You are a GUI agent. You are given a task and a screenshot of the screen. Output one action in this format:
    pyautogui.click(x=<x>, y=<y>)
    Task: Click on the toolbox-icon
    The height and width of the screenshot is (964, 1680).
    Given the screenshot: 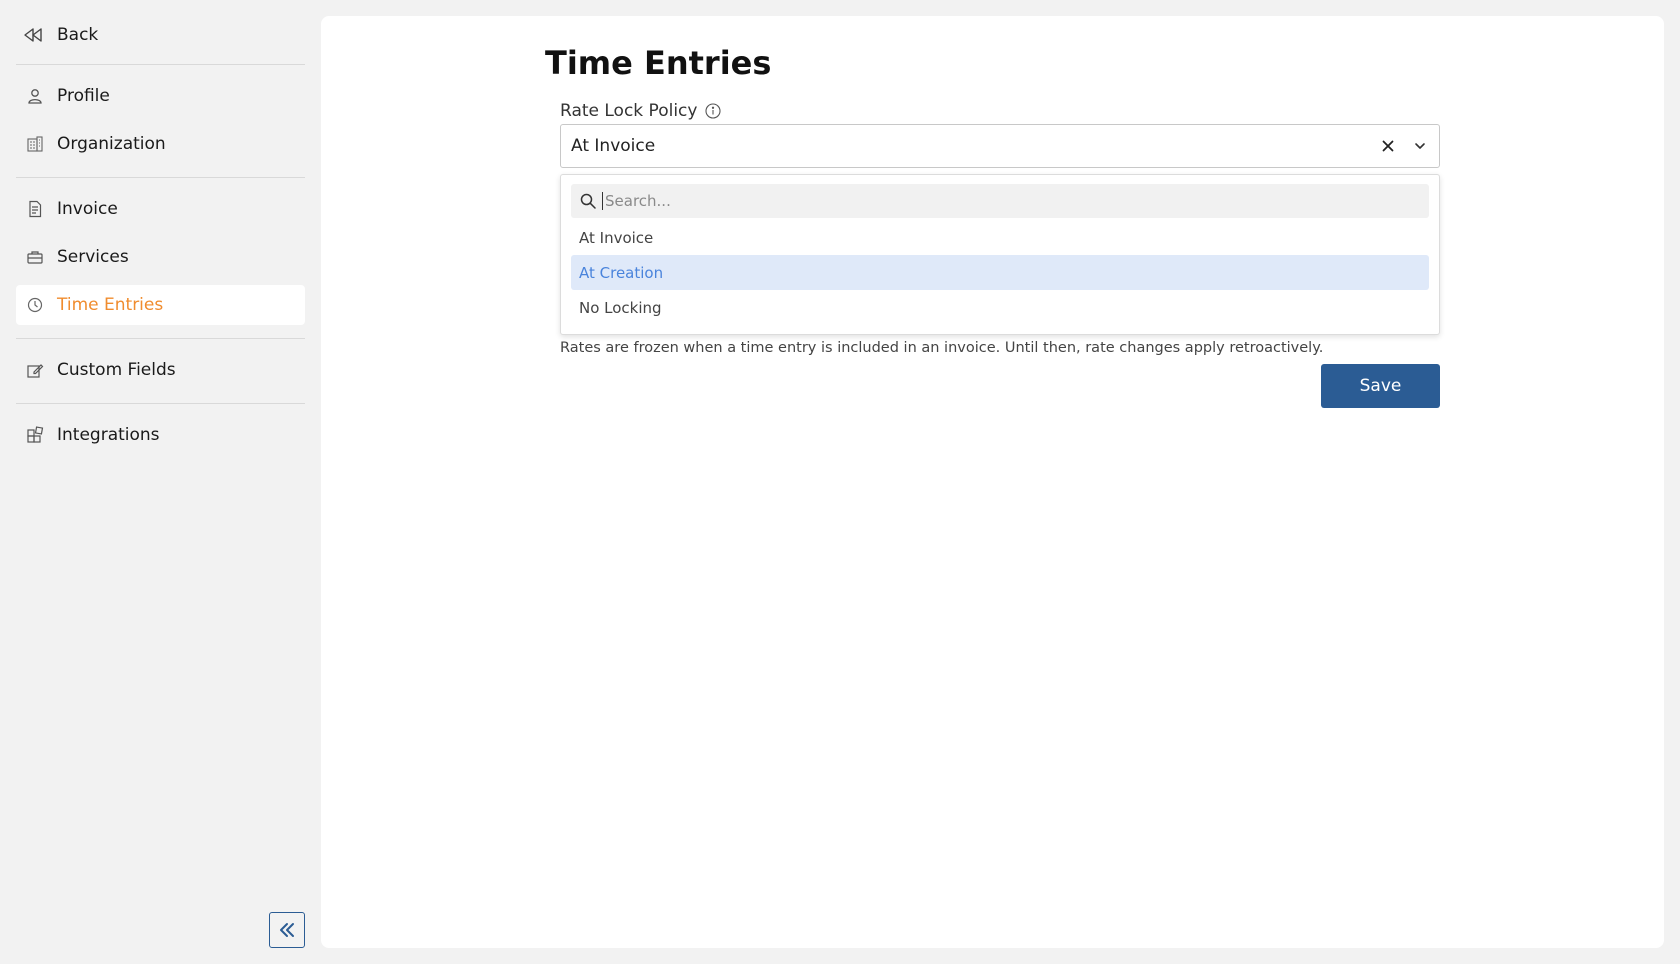 What is the action you would take?
    pyautogui.click(x=35, y=257)
    